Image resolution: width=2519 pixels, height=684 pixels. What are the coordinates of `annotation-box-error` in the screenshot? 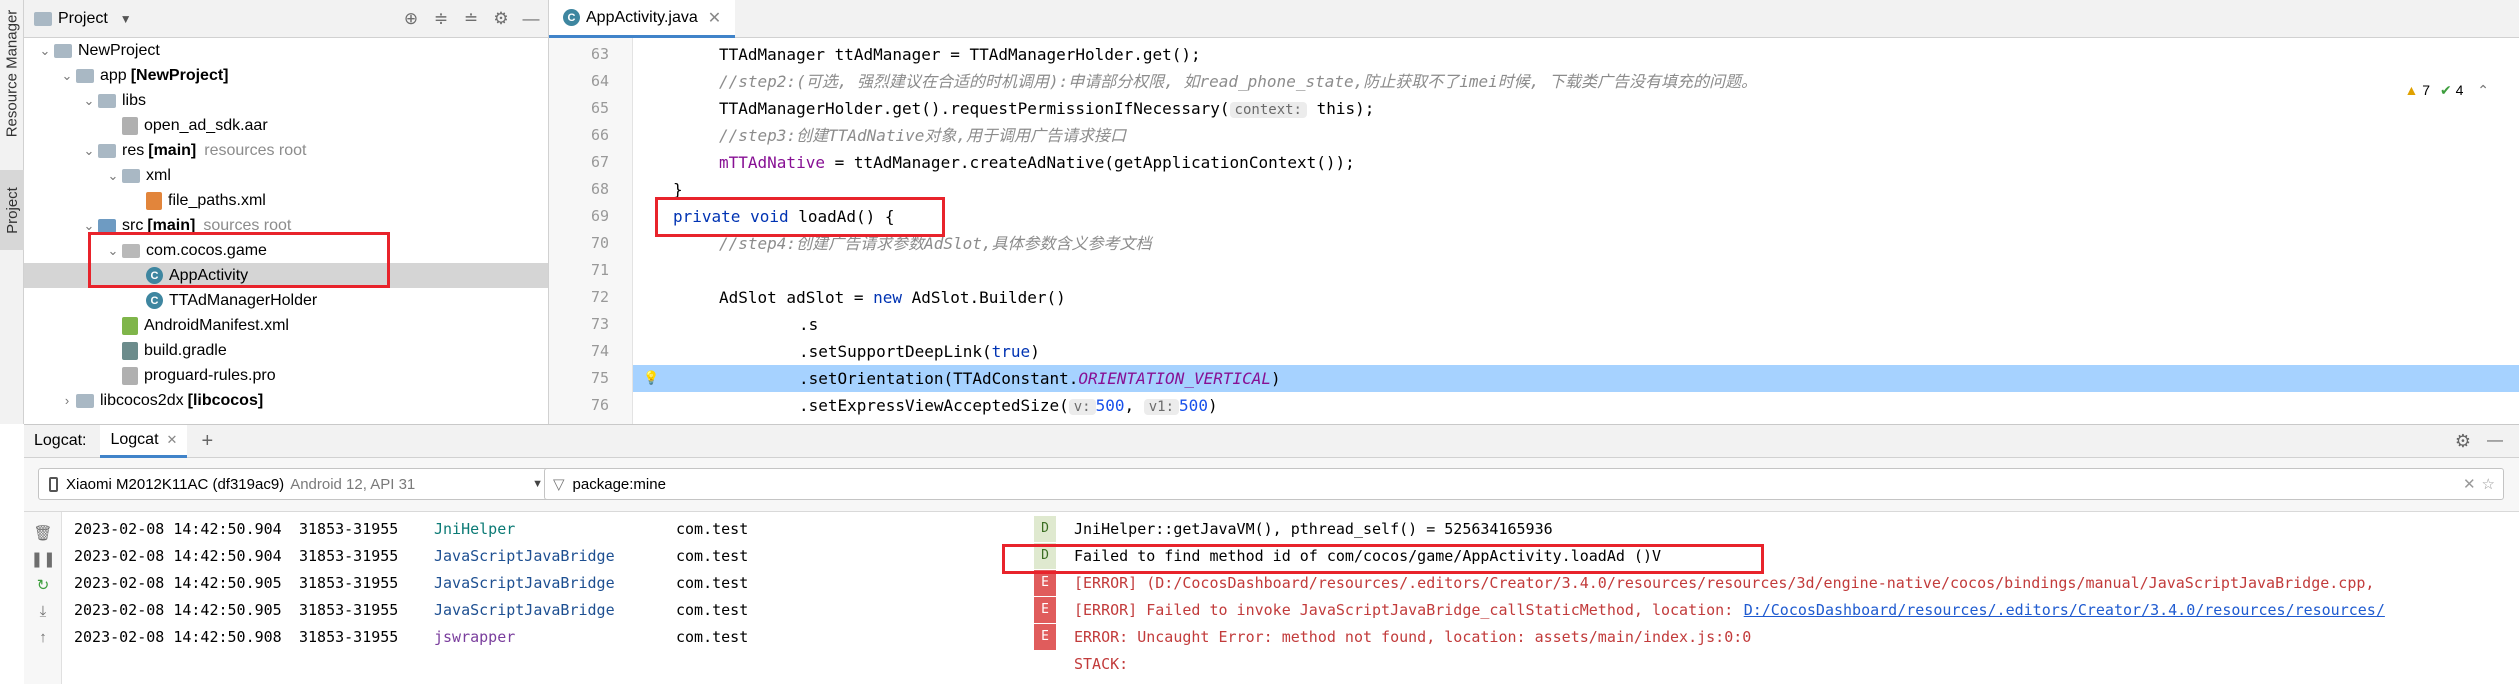 It's located at (1383, 559).